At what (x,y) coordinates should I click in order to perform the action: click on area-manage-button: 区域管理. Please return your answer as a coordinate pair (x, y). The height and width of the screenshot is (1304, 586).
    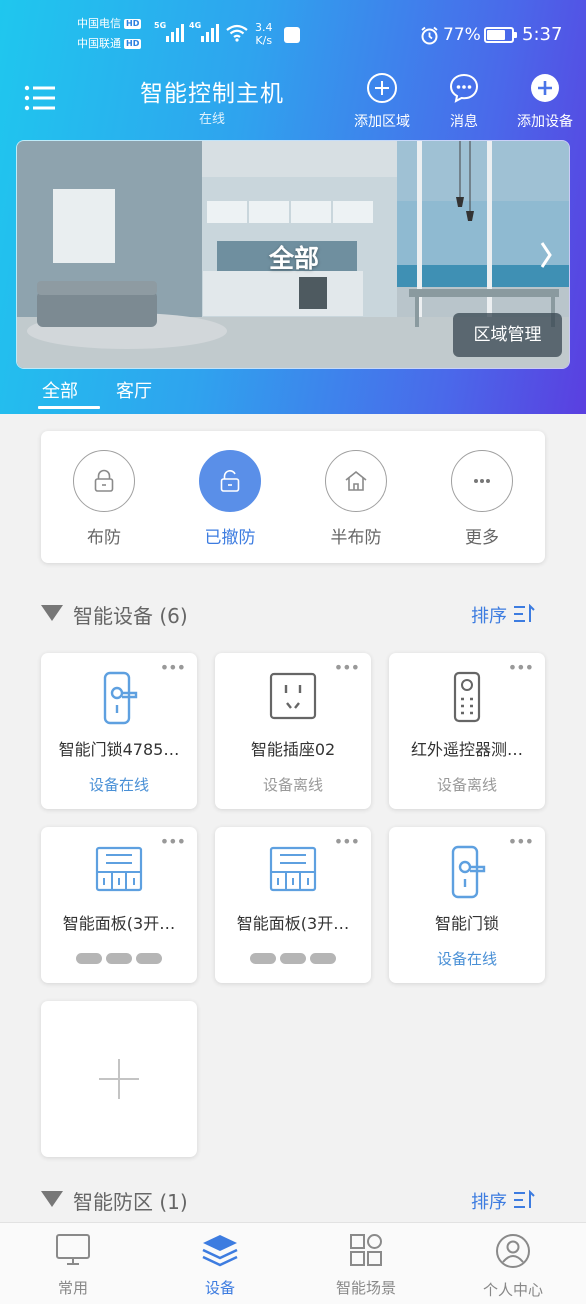
    Looking at the image, I should click on (507, 335).